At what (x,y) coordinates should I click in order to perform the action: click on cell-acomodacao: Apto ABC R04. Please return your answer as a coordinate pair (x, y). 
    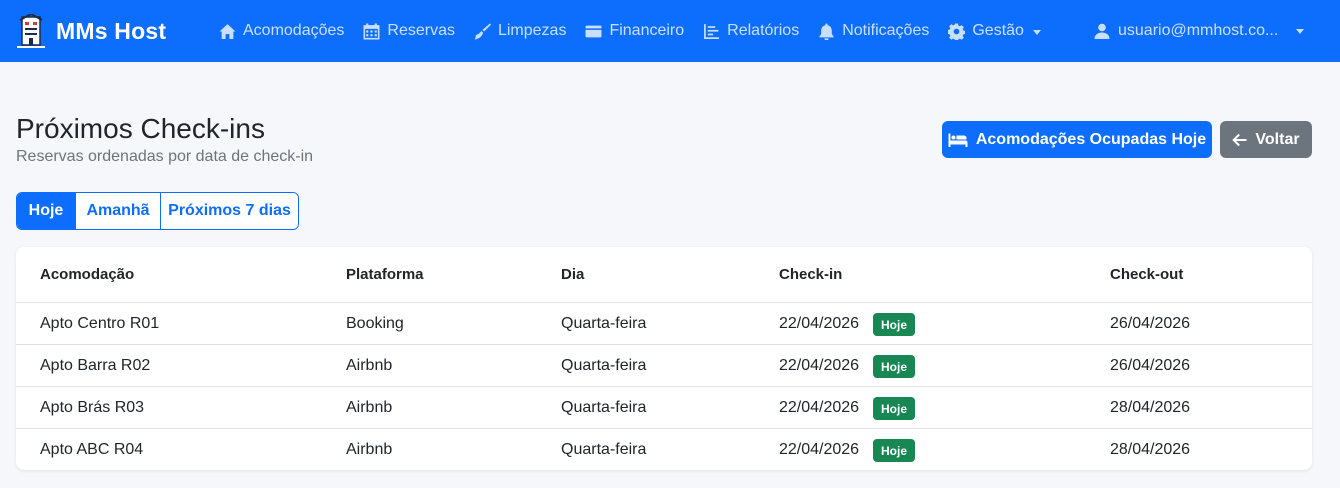
    Looking at the image, I should click on (92, 449).